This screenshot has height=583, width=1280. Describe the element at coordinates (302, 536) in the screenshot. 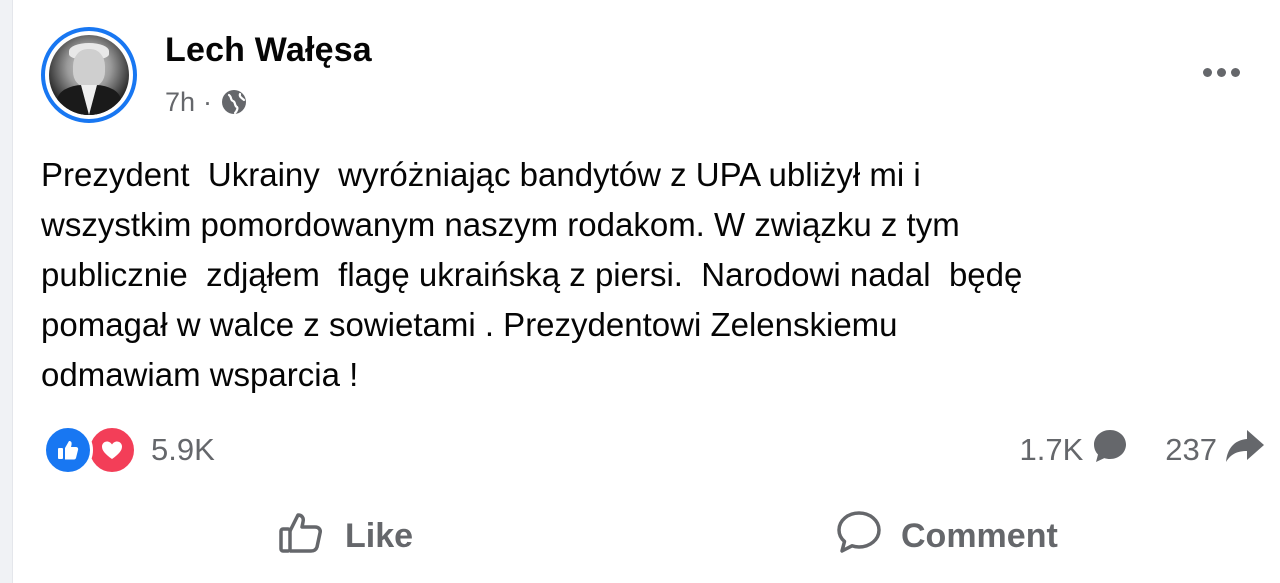

I see `thumbs-up-icon` at that location.